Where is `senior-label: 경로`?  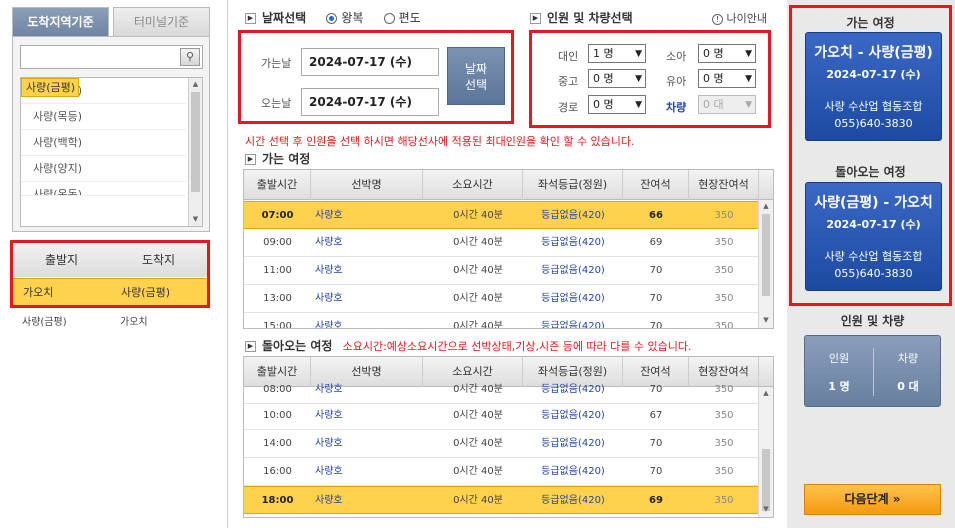
senior-label: 경로 is located at coordinates (568, 107).